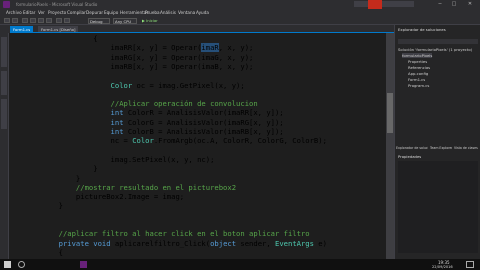  Describe the element at coordinates (390, 113) in the screenshot. I see `scrollbar-thumb` at that location.